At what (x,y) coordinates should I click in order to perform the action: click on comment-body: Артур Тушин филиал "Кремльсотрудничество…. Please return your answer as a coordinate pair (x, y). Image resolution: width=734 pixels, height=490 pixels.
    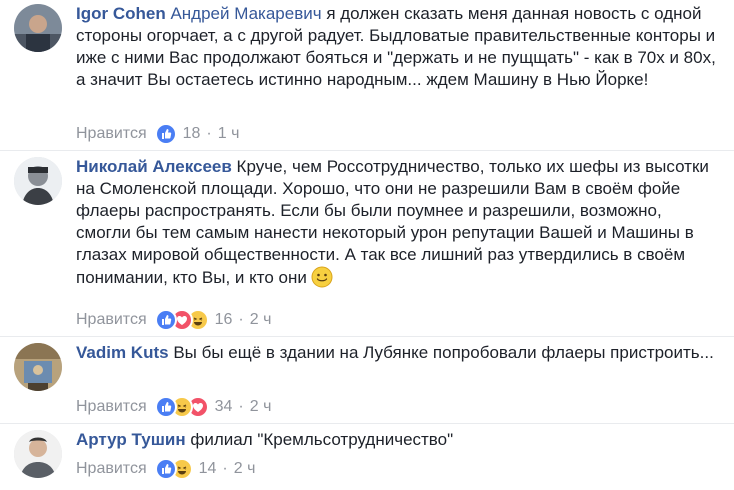
    Looking at the image, I should click on (398, 440).